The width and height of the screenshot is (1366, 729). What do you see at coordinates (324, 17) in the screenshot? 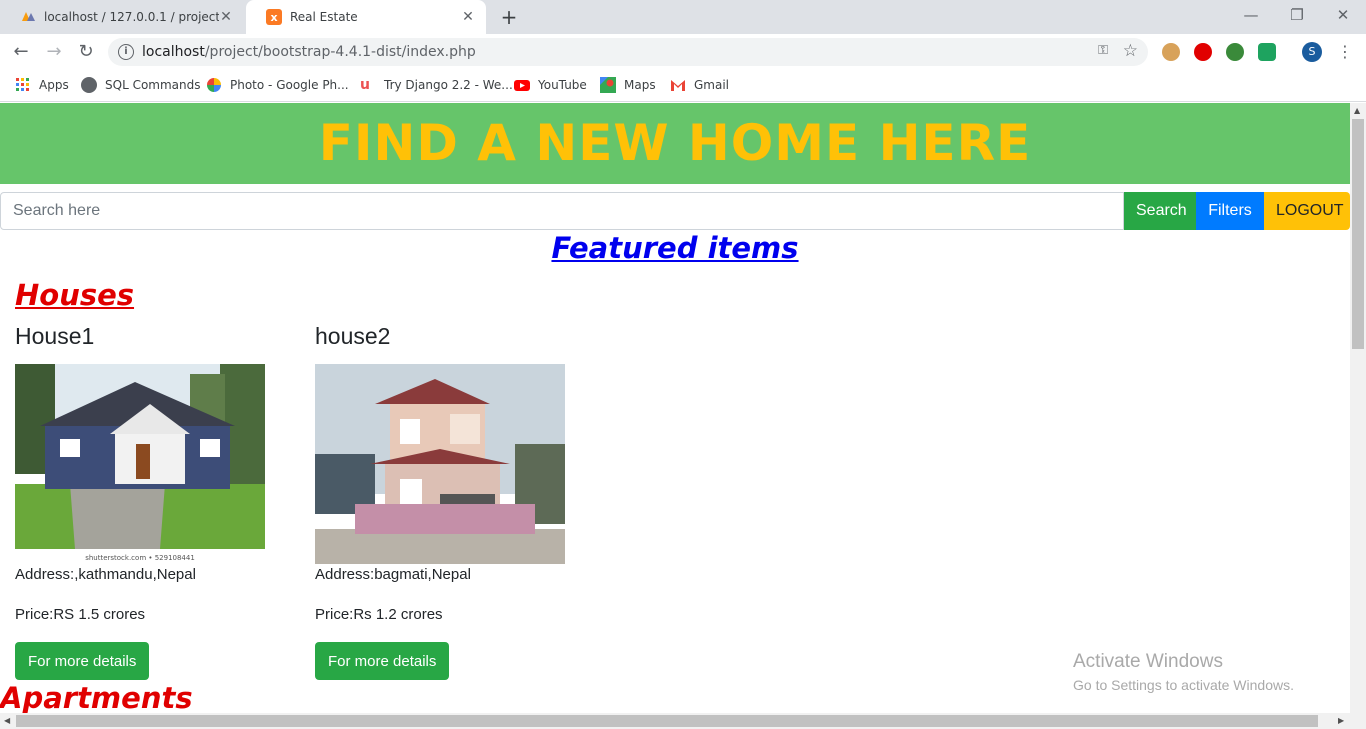
I see `tab-title: Real Estate` at bounding box center [324, 17].